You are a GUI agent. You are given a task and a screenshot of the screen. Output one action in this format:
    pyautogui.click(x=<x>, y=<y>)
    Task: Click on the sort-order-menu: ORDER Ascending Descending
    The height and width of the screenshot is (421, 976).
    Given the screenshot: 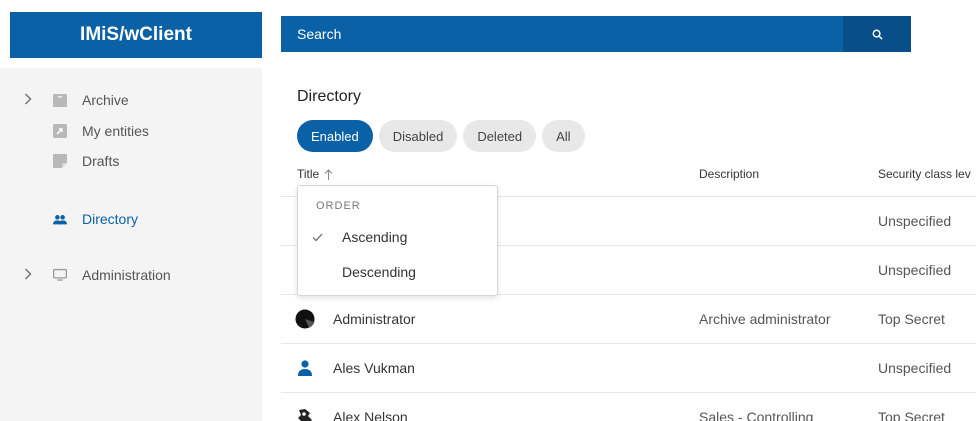 What is the action you would take?
    pyautogui.click(x=397, y=240)
    